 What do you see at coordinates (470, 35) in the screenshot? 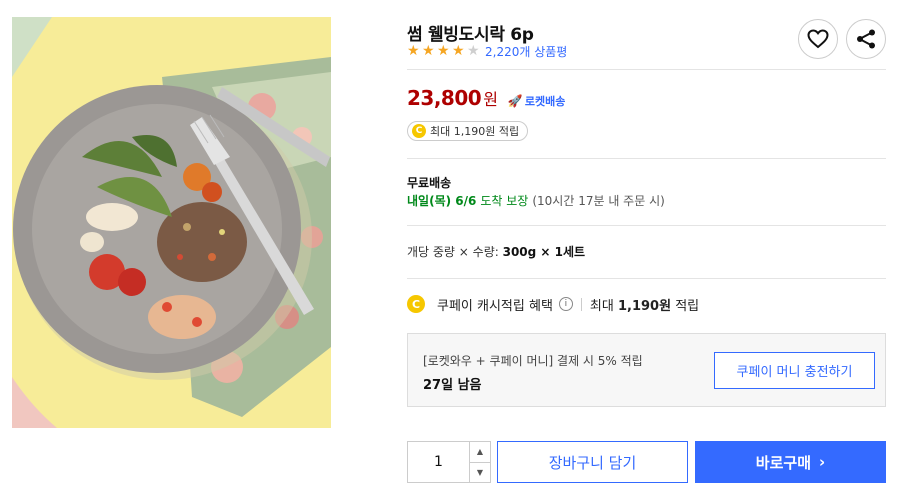
I see `product-title: 썸 웰빙도시락 6p` at bounding box center [470, 35].